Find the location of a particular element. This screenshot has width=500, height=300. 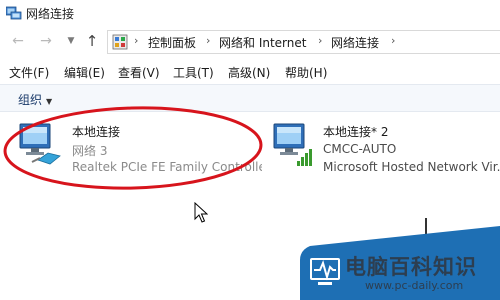

menu-bar: 文件(F) 编辑(E) 查看(V) 工具(T) 高级(N) 帮助(H) is located at coordinates (250, 72).